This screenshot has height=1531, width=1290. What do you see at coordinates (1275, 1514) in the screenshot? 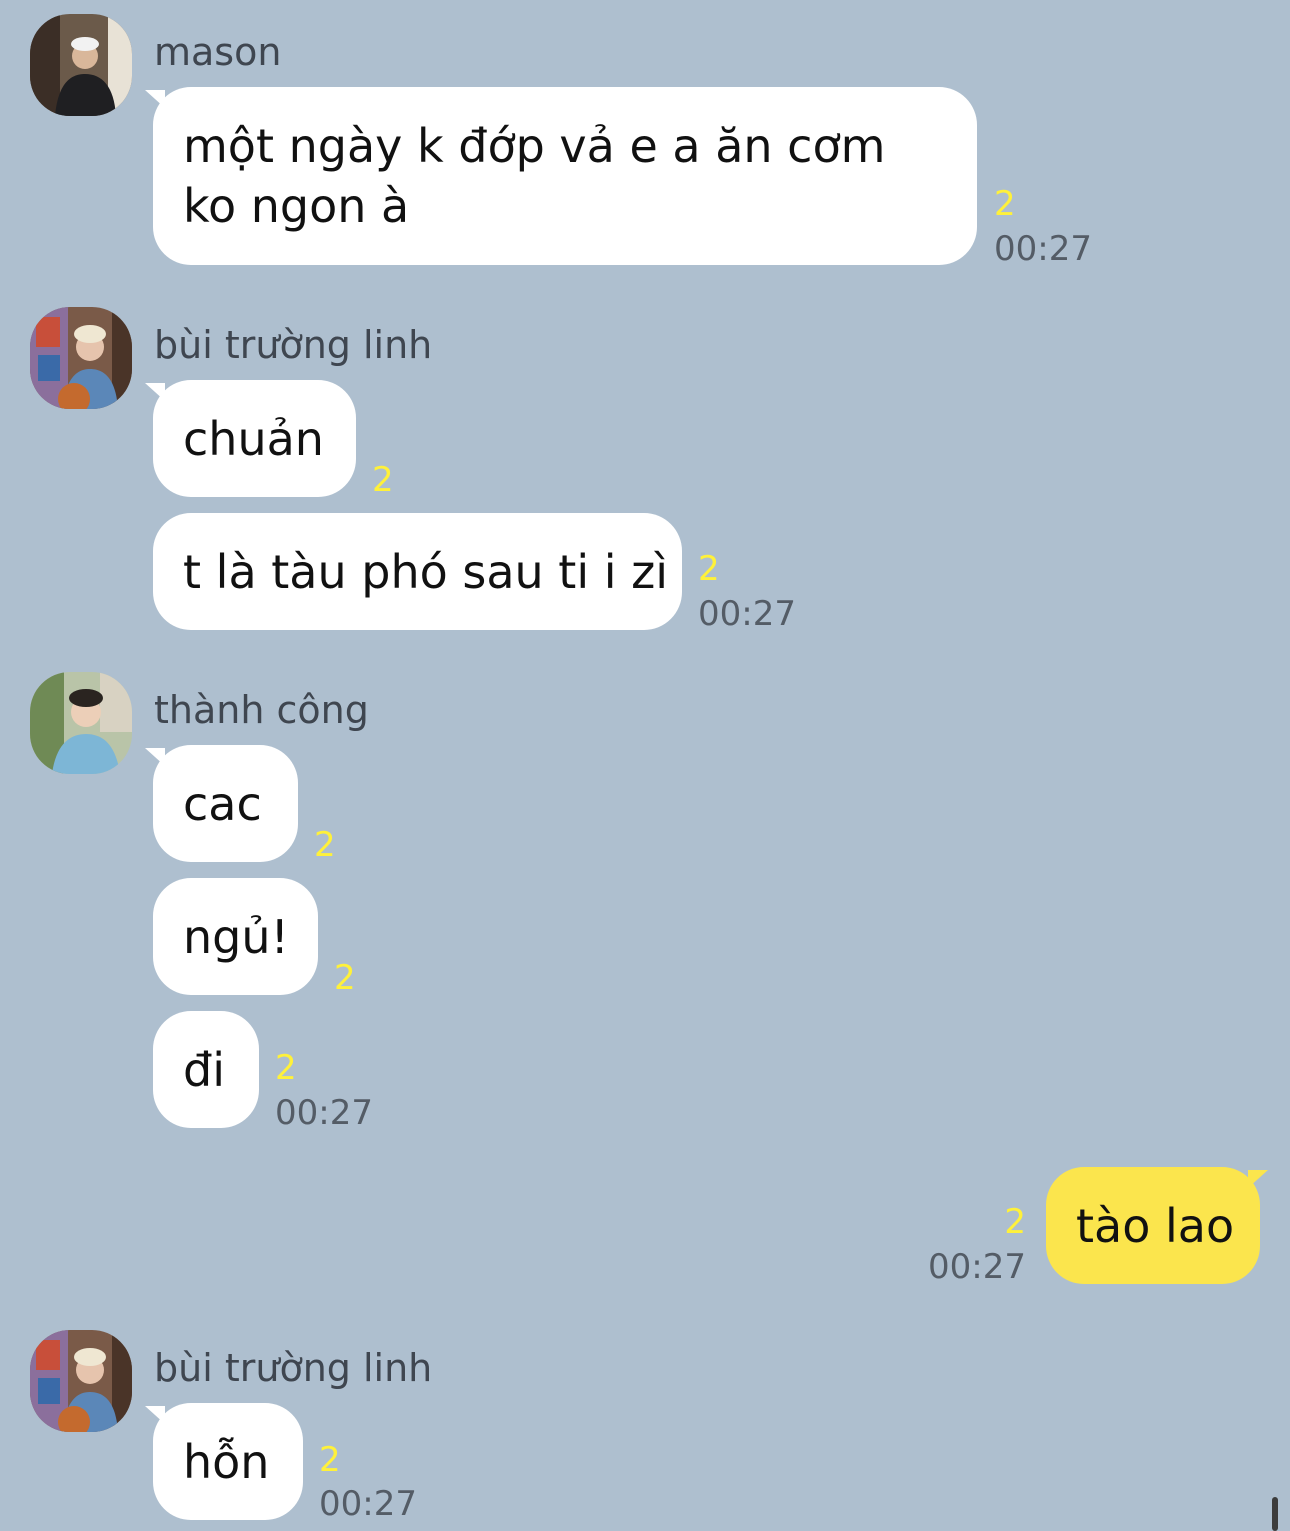
I see `scrollbar` at bounding box center [1275, 1514].